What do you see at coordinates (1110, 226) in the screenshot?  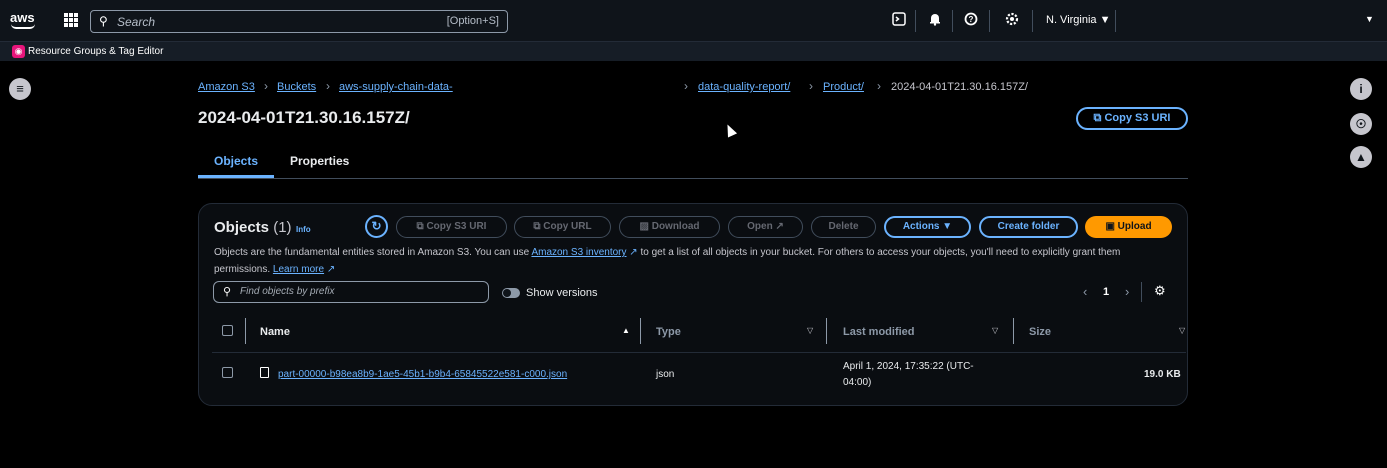 I see `upload-icon: ▣` at bounding box center [1110, 226].